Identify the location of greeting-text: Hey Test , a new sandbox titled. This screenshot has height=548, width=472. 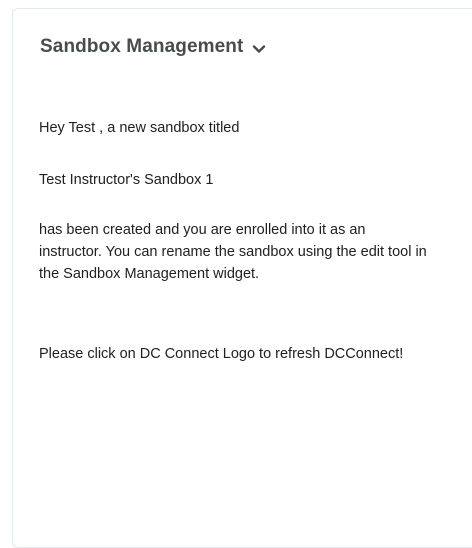
(139, 128).